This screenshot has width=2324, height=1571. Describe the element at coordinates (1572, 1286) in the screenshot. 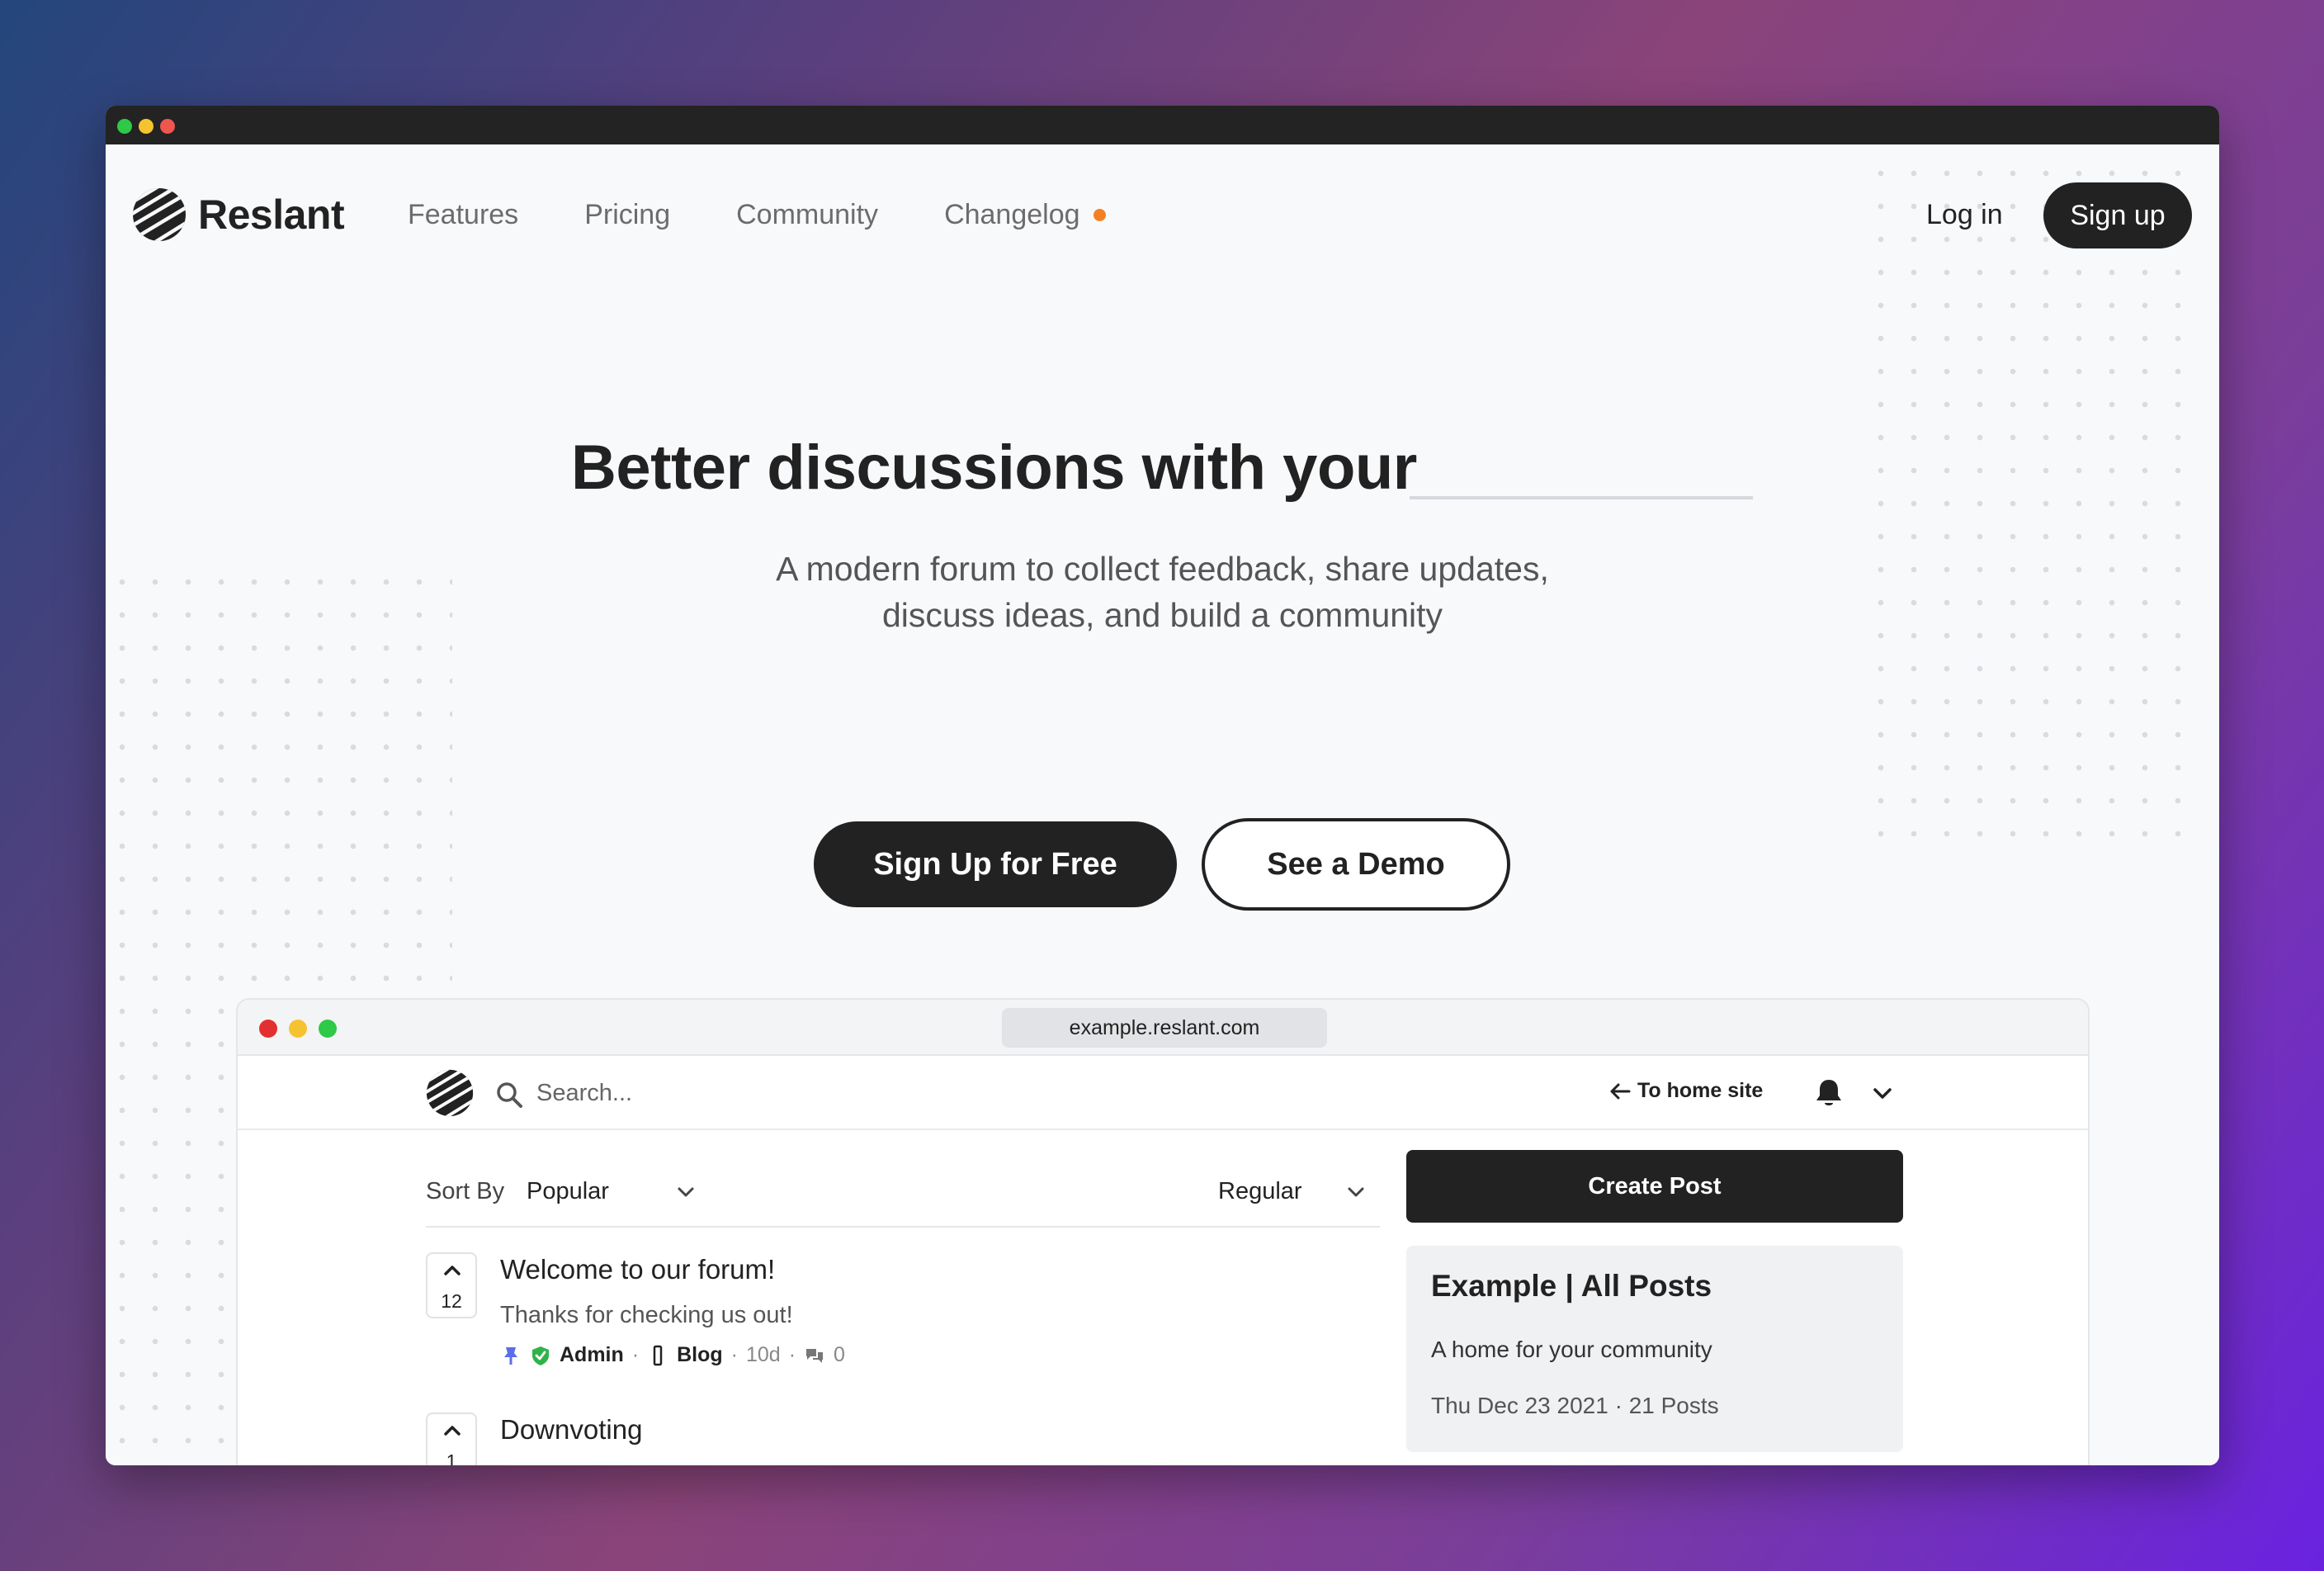

I see `community-title: Example | All Posts` at that location.